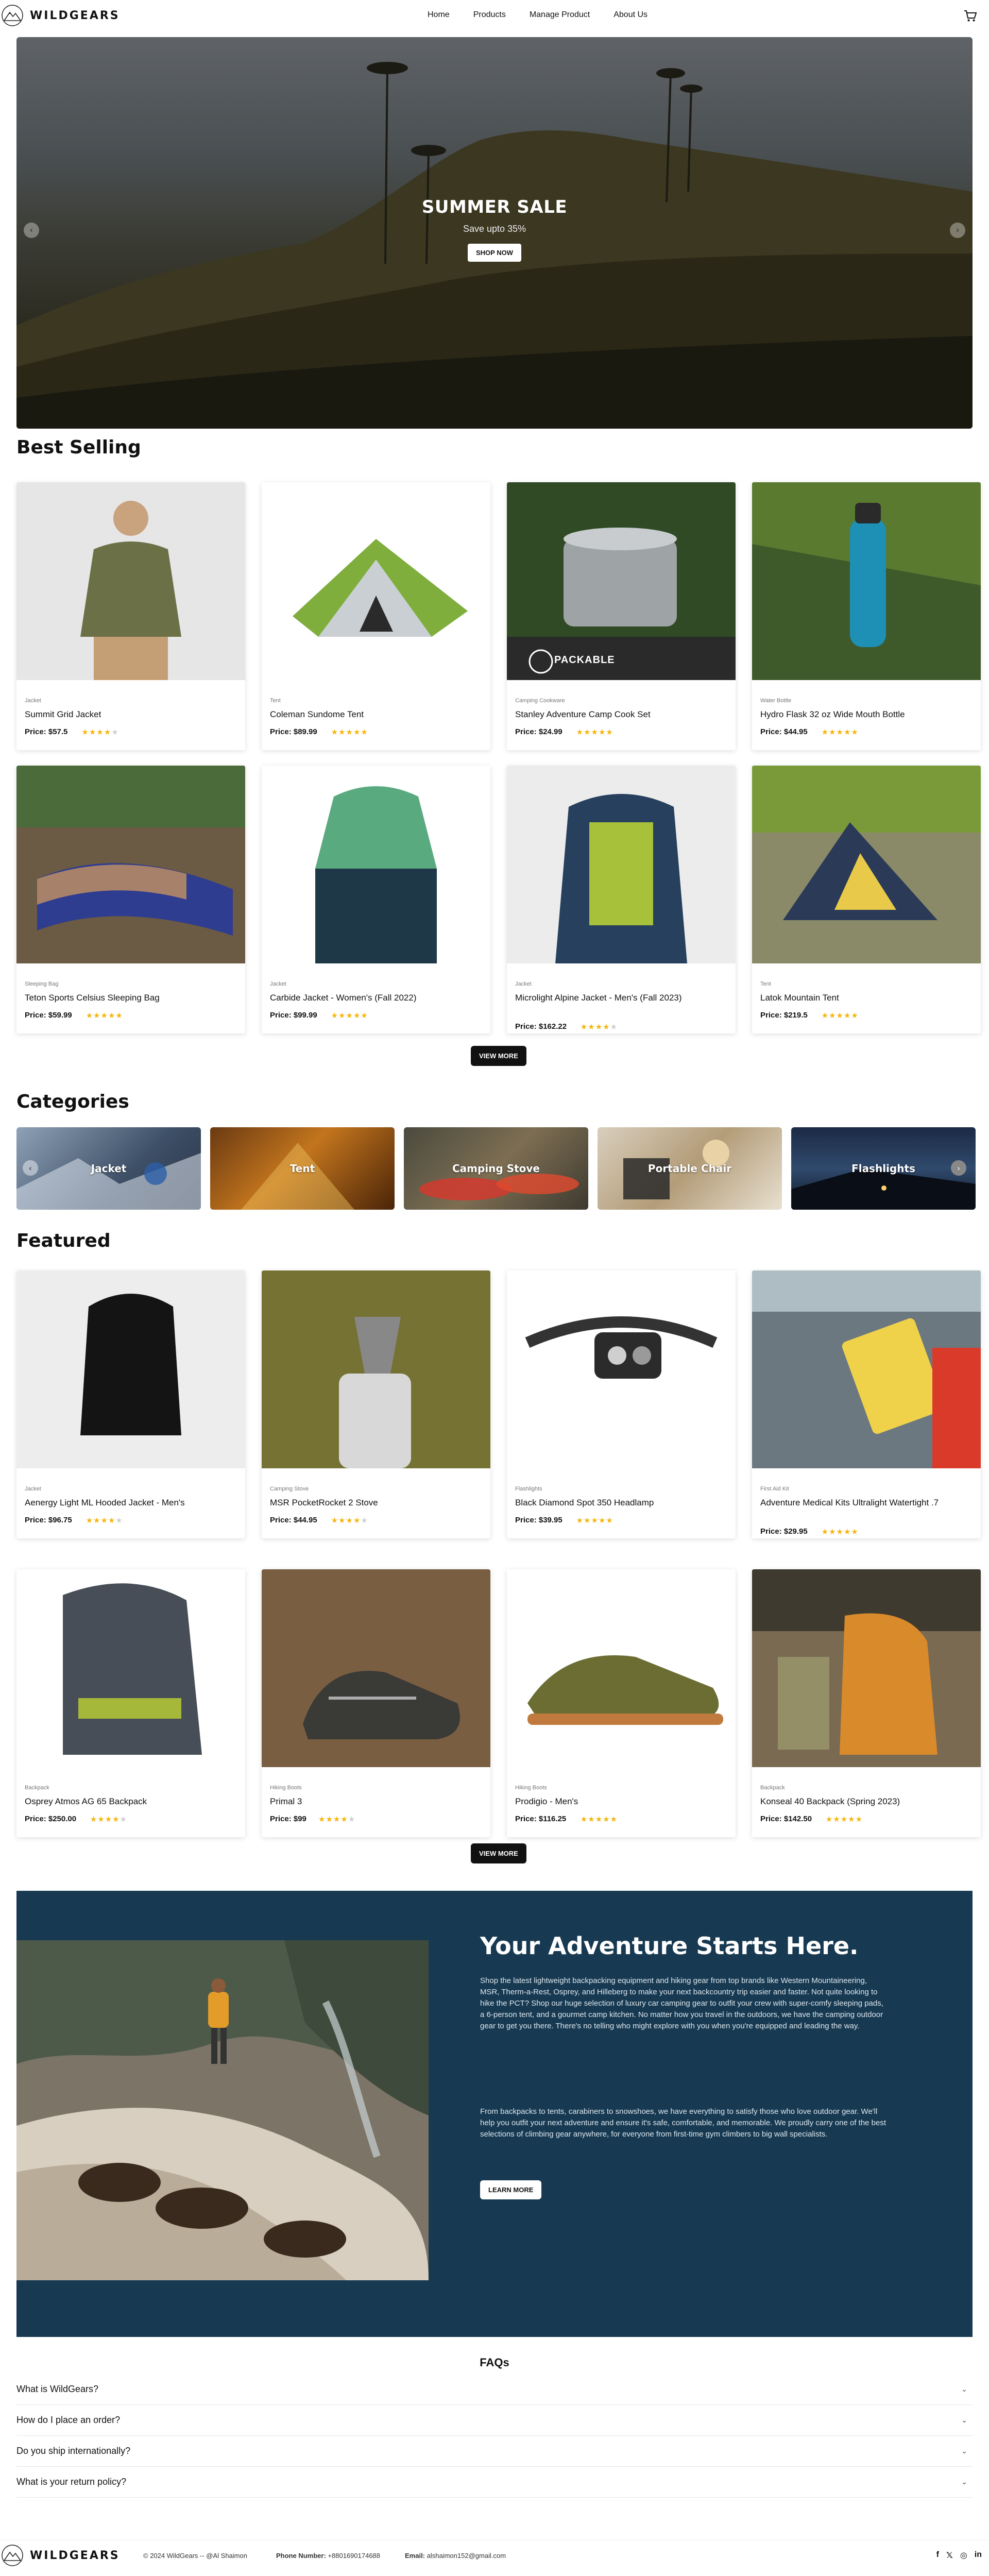  I want to click on linkedin-icon: in, so click(978, 2555).